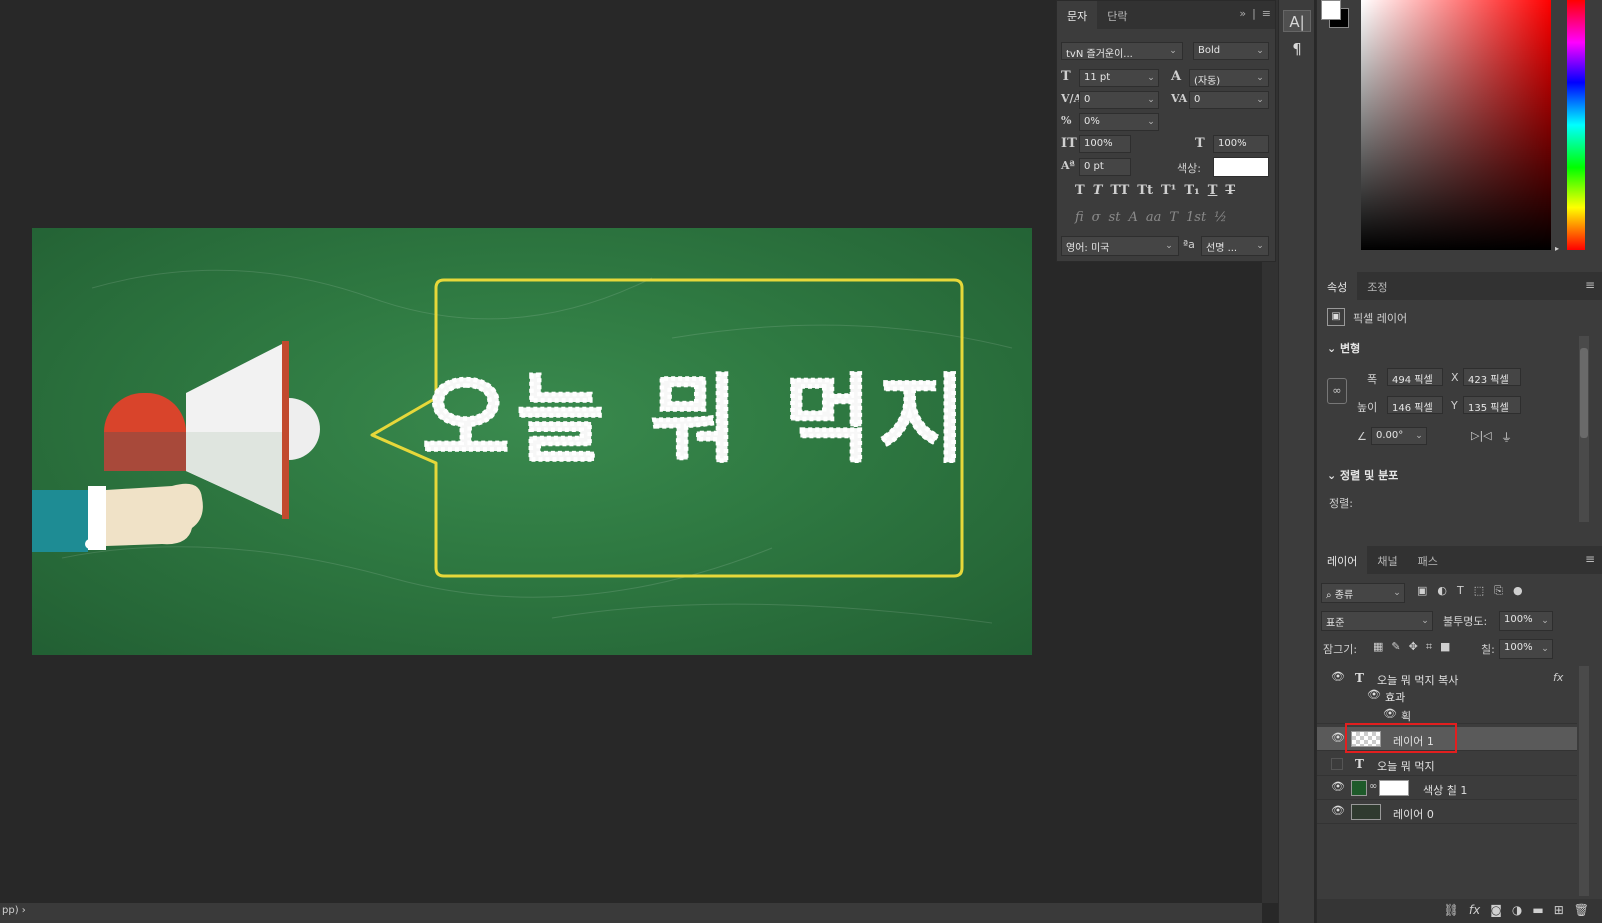 The width and height of the screenshot is (1602, 923). What do you see at coordinates (1119, 190) in the screenshot?
I see `all-caps-button: TT` at bounding box center [1119, 190].